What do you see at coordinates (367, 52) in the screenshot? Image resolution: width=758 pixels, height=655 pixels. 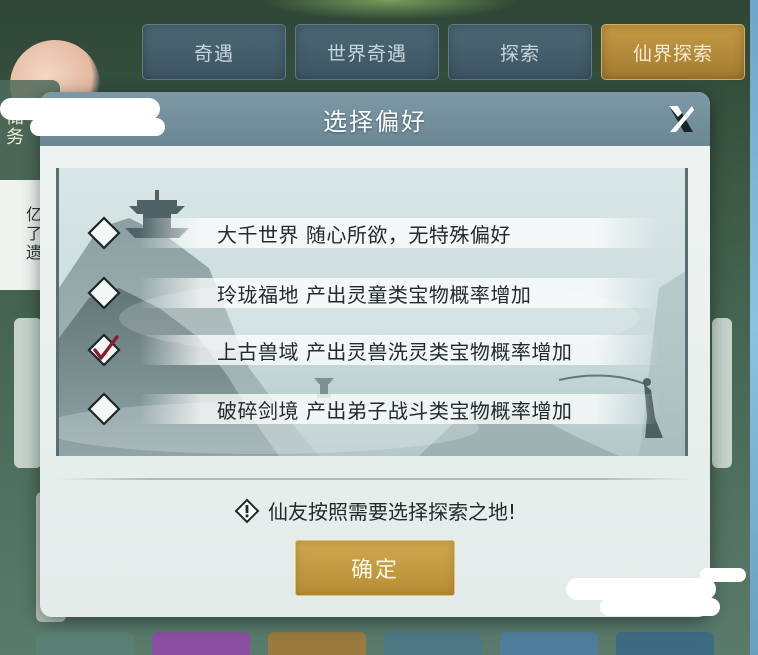 I see `tab-world-qiyu: 世界奇遇` at bounding box center [367, 52].